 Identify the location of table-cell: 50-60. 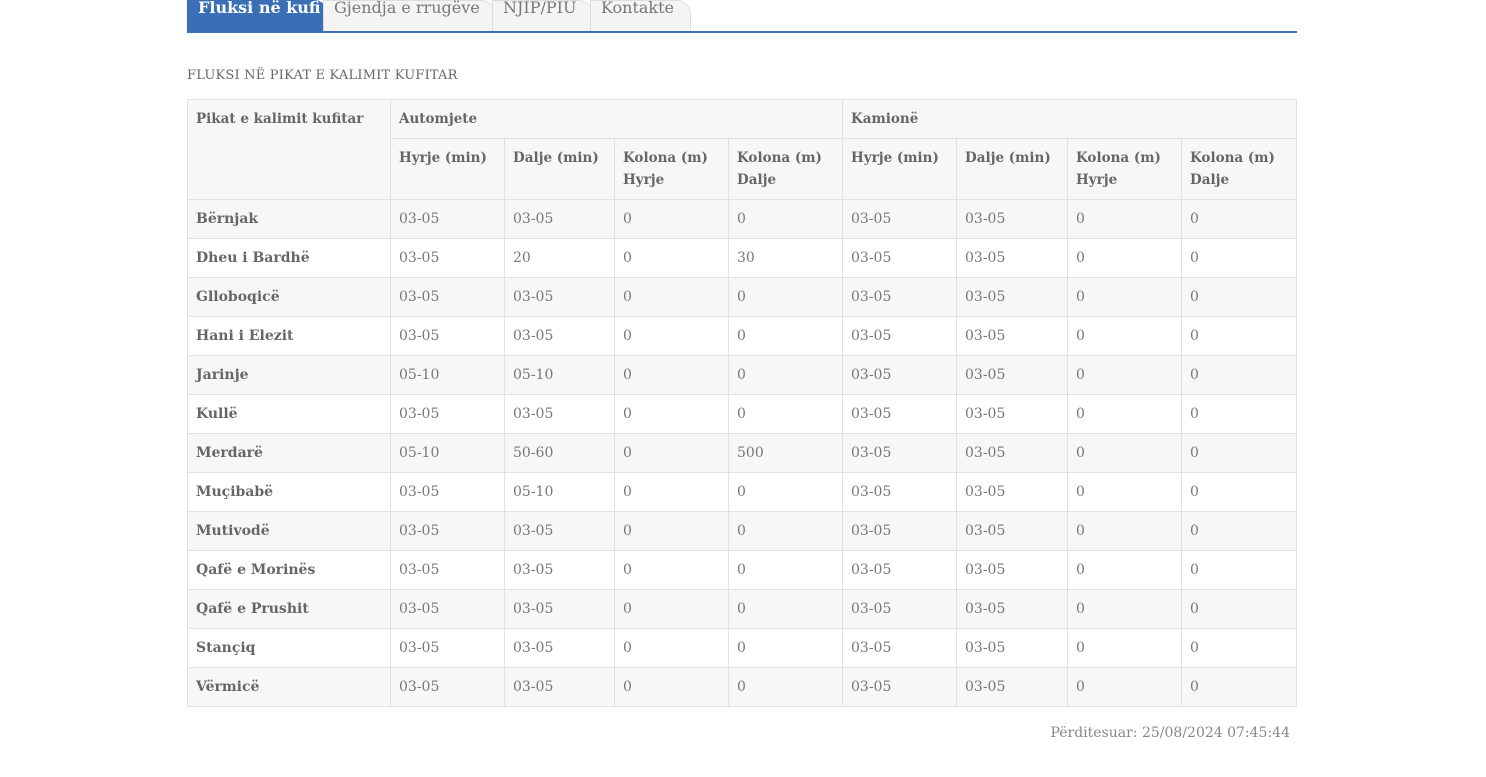
(559, 453).